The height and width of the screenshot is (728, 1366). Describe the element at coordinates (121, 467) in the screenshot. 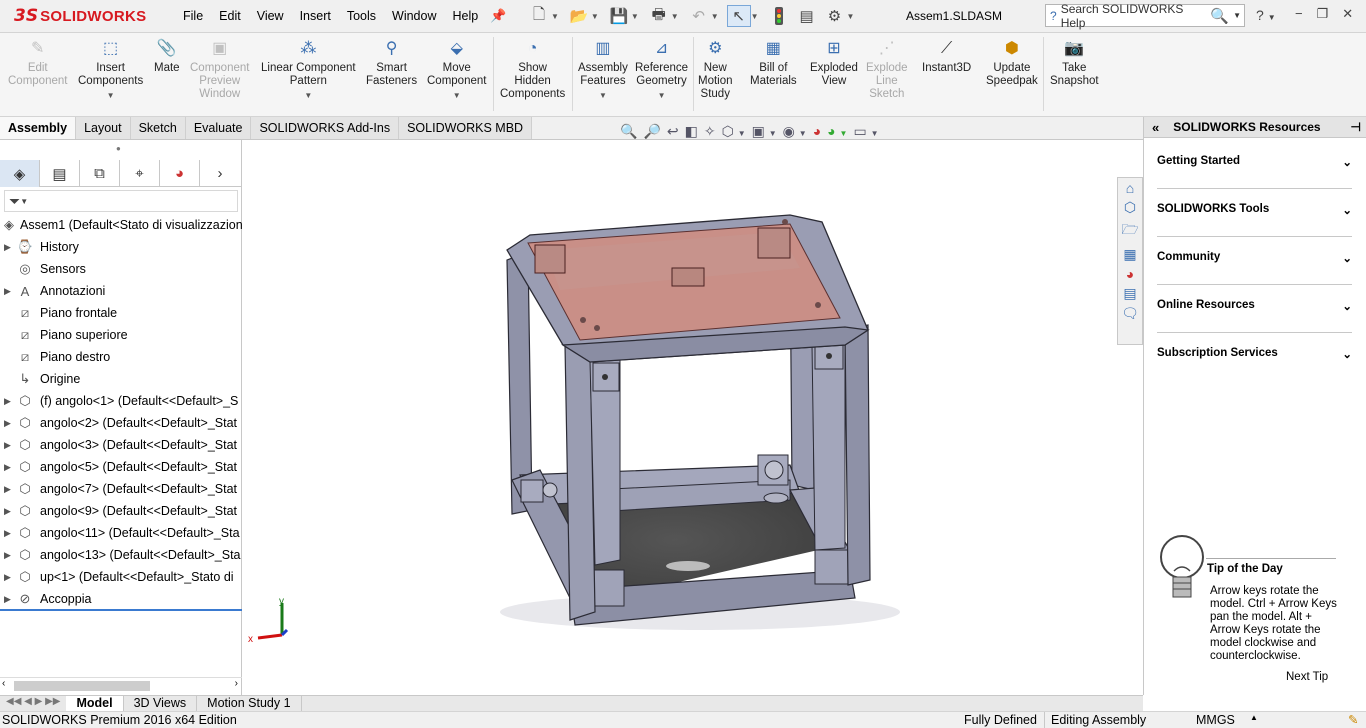

I see `tree-item: ▶ ⬡ angolo<5> (Default<<Default>_Stat` at that location.